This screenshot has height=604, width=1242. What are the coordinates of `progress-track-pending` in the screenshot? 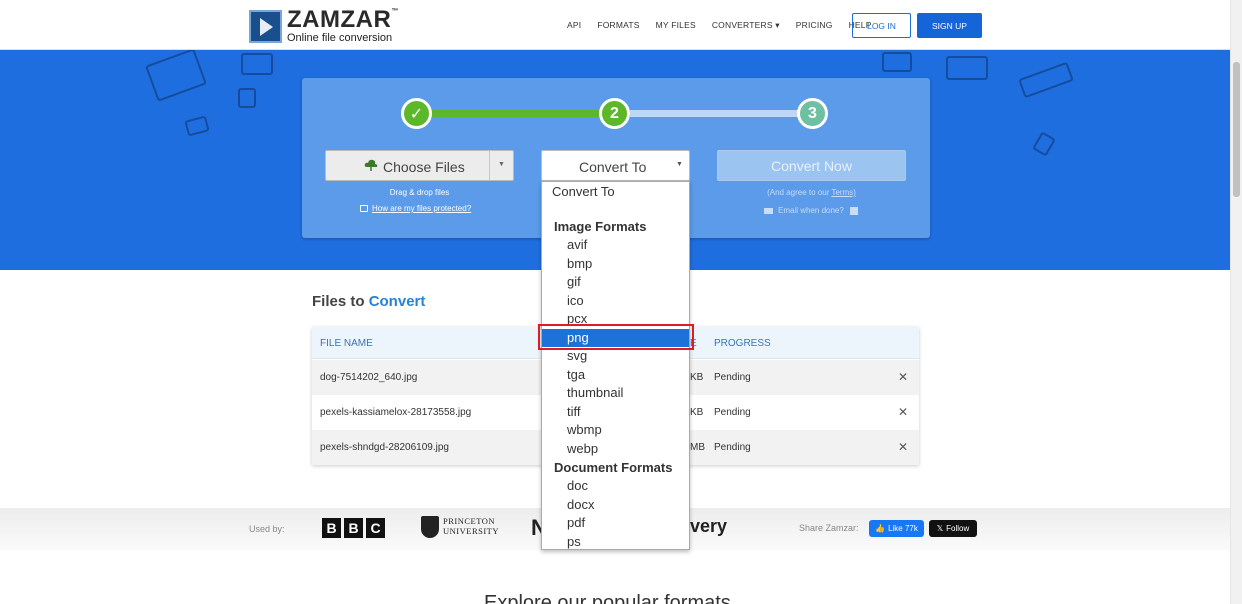 It's located at (714, 113).